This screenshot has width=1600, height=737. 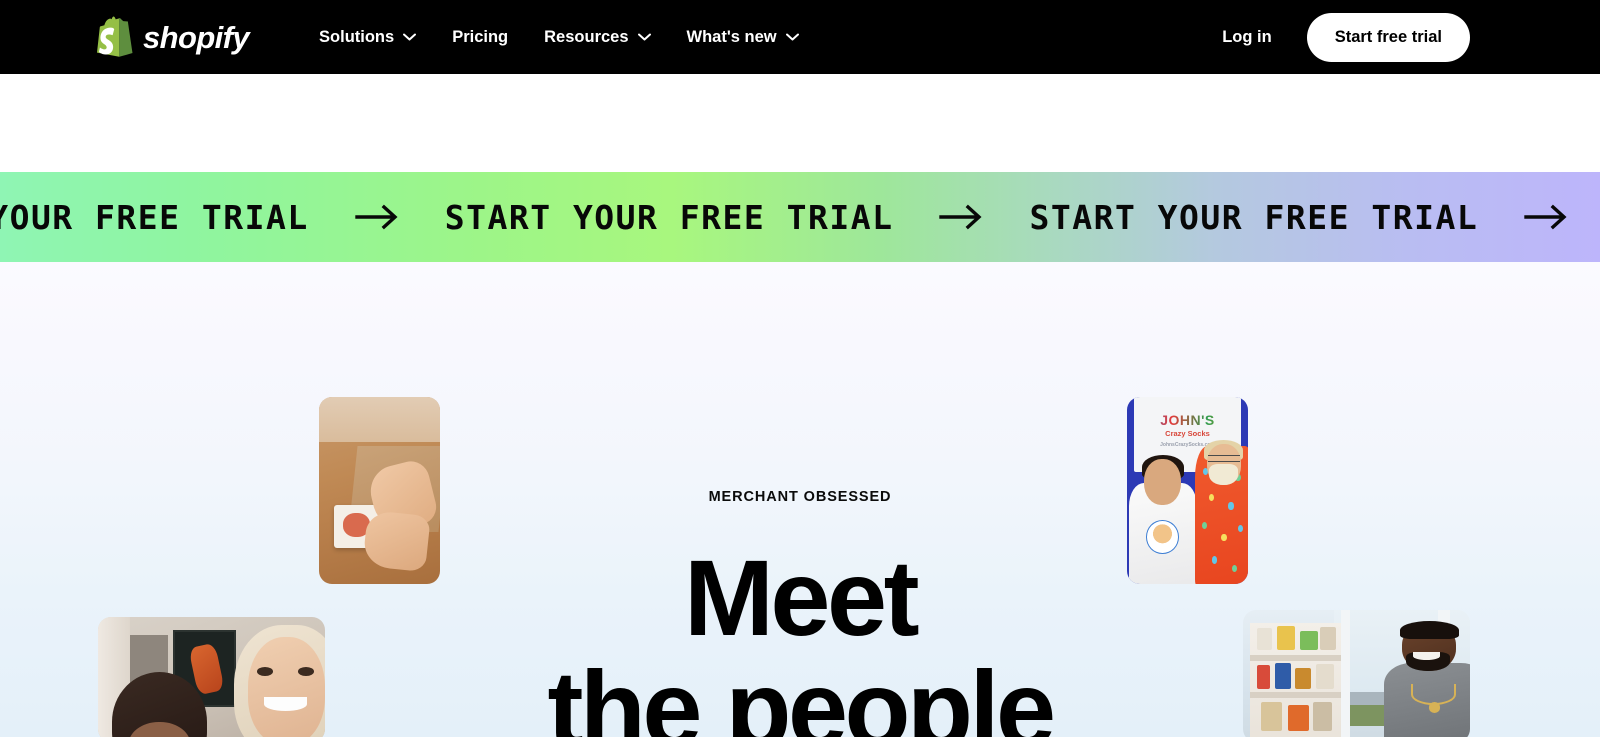 I want to click on start-free-trial-button: Start free trial, so click(x=1388, y=37).